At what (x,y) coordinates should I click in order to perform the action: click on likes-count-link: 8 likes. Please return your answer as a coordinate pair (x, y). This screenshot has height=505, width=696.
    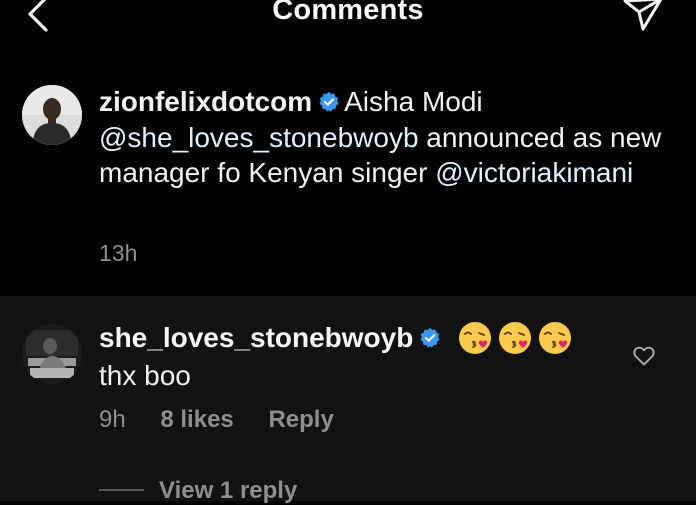
    Looking at the image, I should click on (196, 419).